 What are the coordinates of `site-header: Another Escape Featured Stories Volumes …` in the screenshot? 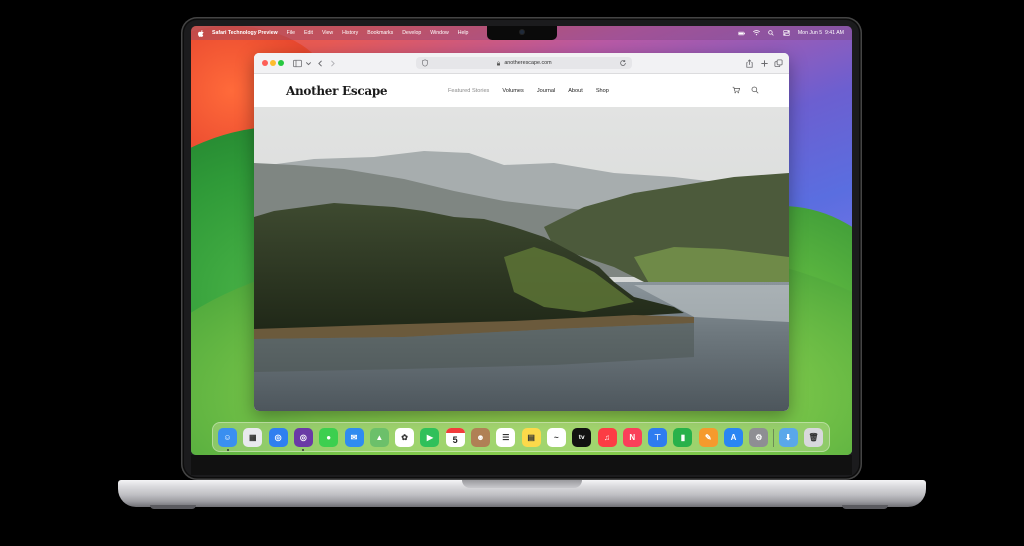 It's located at (521, 90).